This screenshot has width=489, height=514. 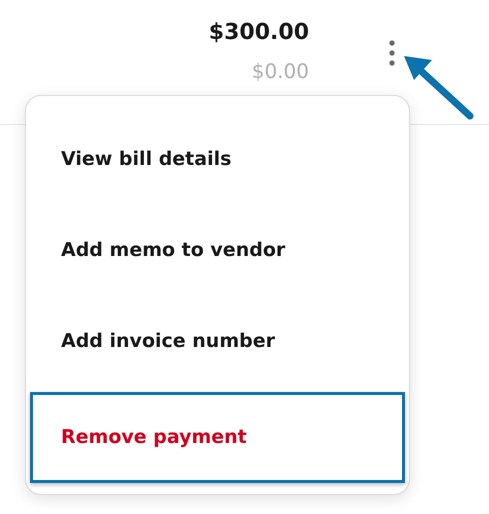 What do you see at coordinates (280, 71) in the screenshot?
I see `paid-amount: $0.00` at bounding box center [280, 71].